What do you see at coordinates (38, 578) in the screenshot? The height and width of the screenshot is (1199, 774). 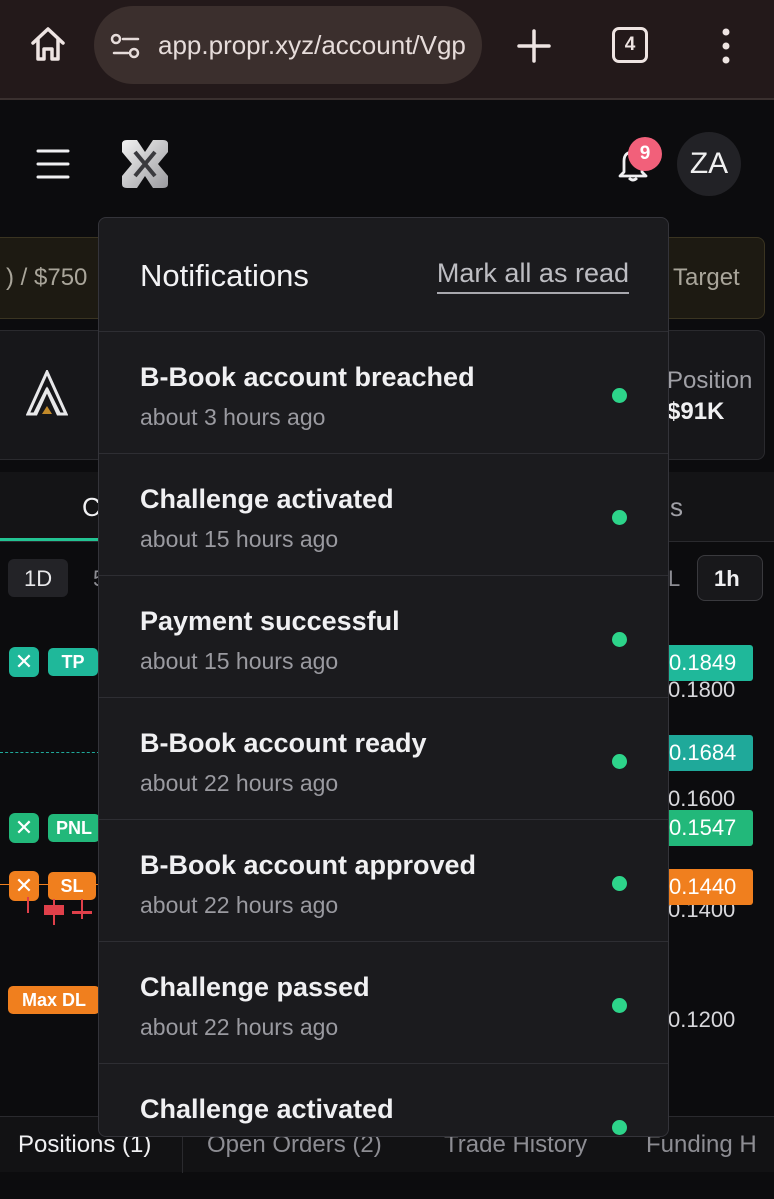 I see `timeframe-1d-label: 1D` at bounding box center [38, 578].